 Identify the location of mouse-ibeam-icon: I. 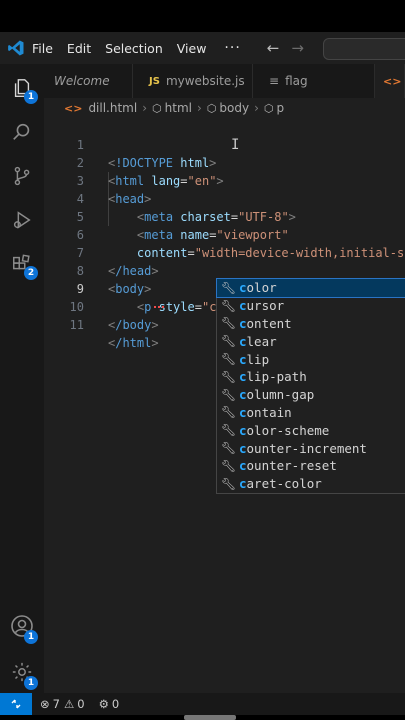
(235, 145).